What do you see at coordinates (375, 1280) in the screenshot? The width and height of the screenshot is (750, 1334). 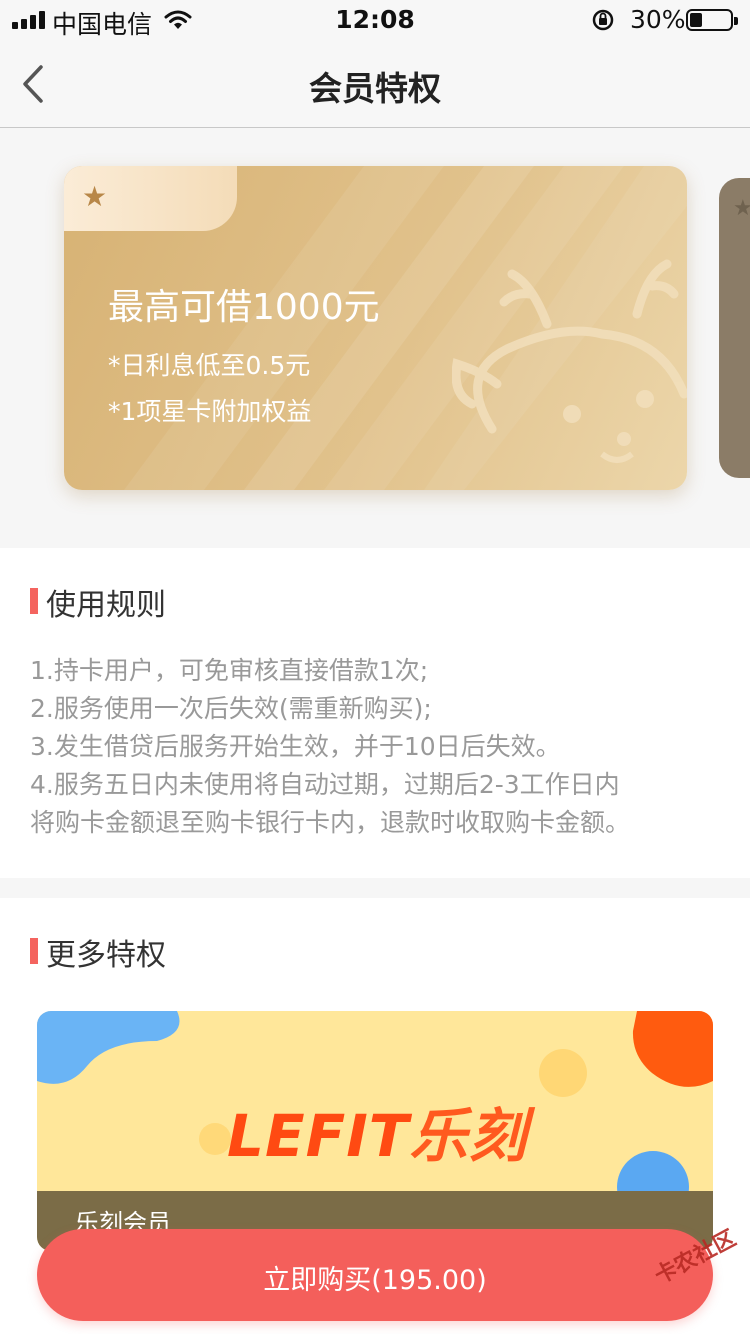 I see `buy-button-label: 立即购买(195.00)` at bounding box center [375, 1280].